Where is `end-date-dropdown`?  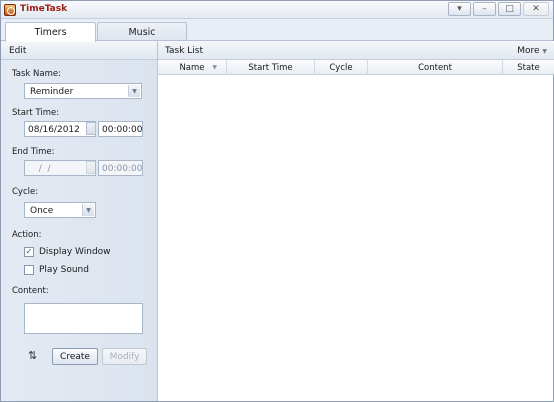
end-date-dropdown is located at coordinates (91, 167).